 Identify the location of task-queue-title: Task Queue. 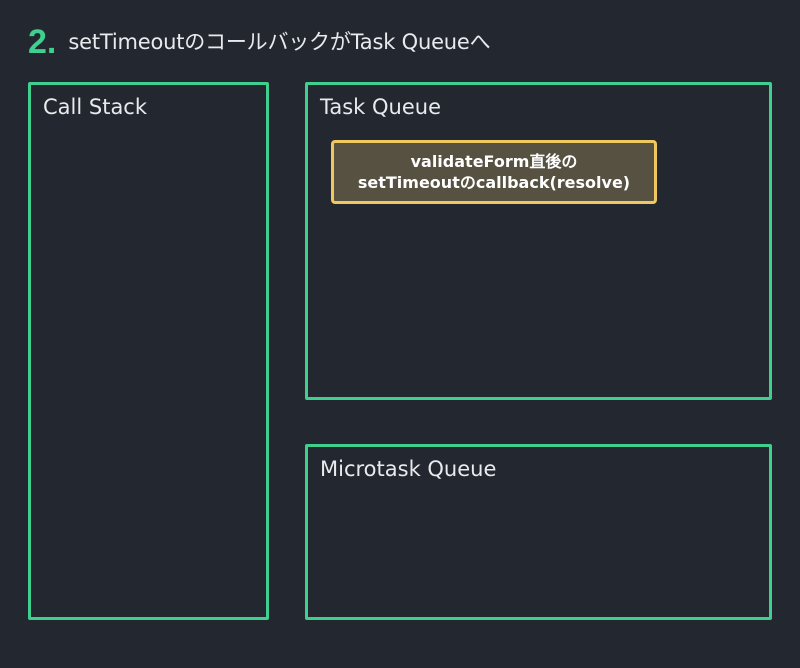
(380, 107).